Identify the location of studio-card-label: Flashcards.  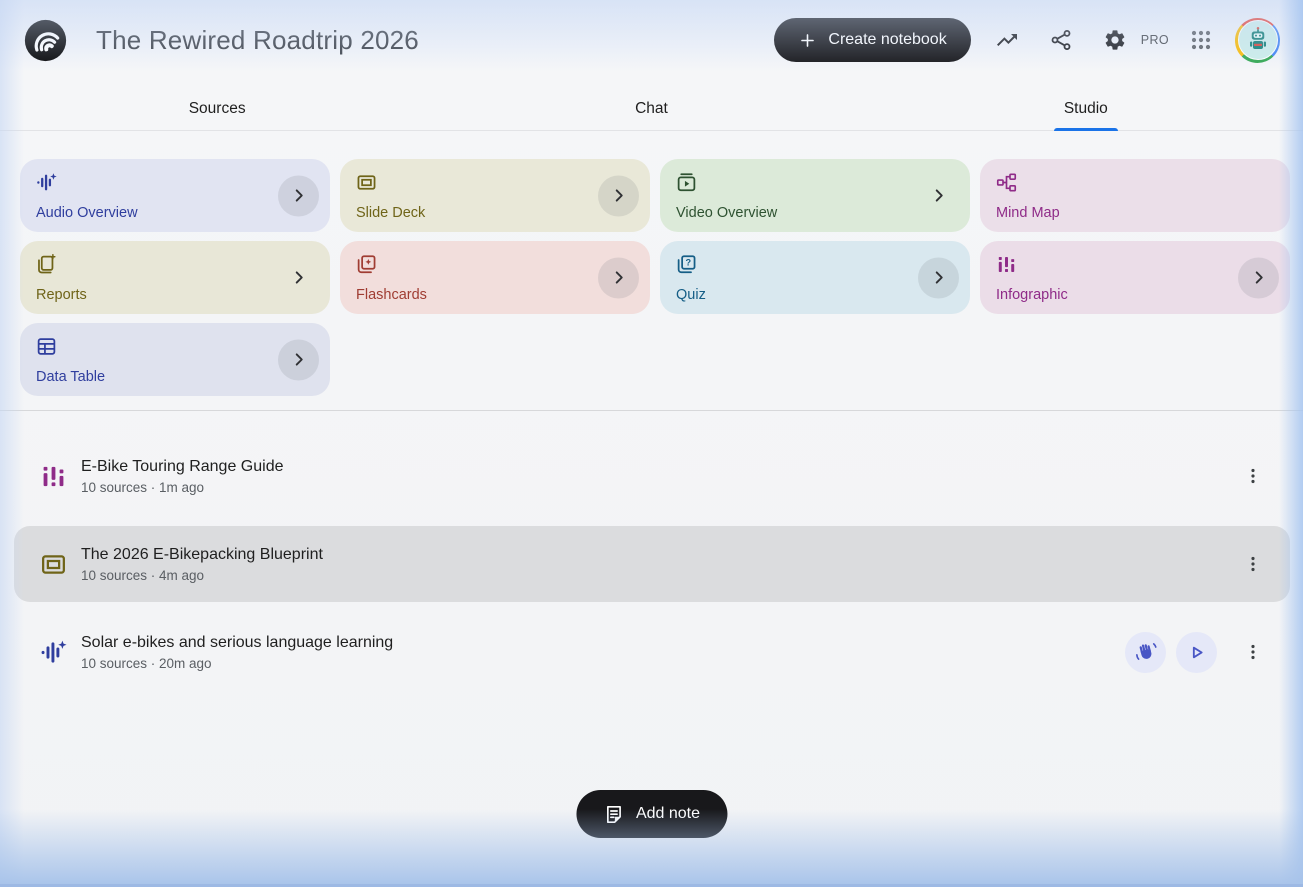
(391, 295).